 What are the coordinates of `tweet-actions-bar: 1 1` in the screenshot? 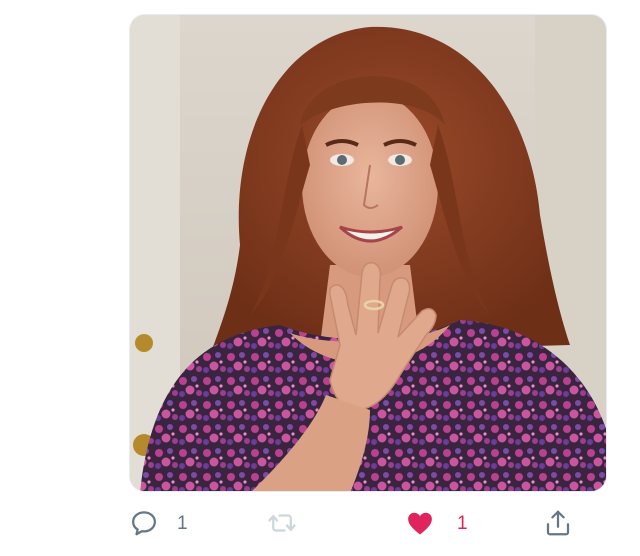 It's located at (368, 523).